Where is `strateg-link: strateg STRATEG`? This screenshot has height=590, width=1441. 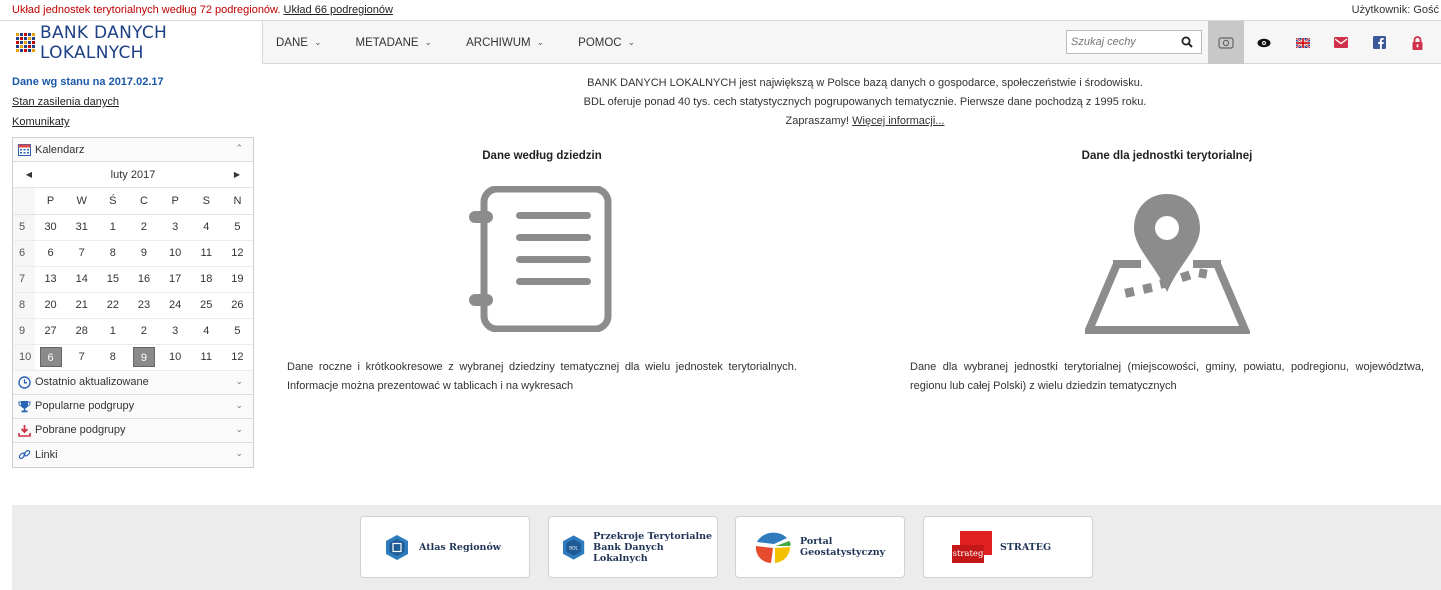 strateg-link: strateg STRATEG is located at coordinates (1008, 547).